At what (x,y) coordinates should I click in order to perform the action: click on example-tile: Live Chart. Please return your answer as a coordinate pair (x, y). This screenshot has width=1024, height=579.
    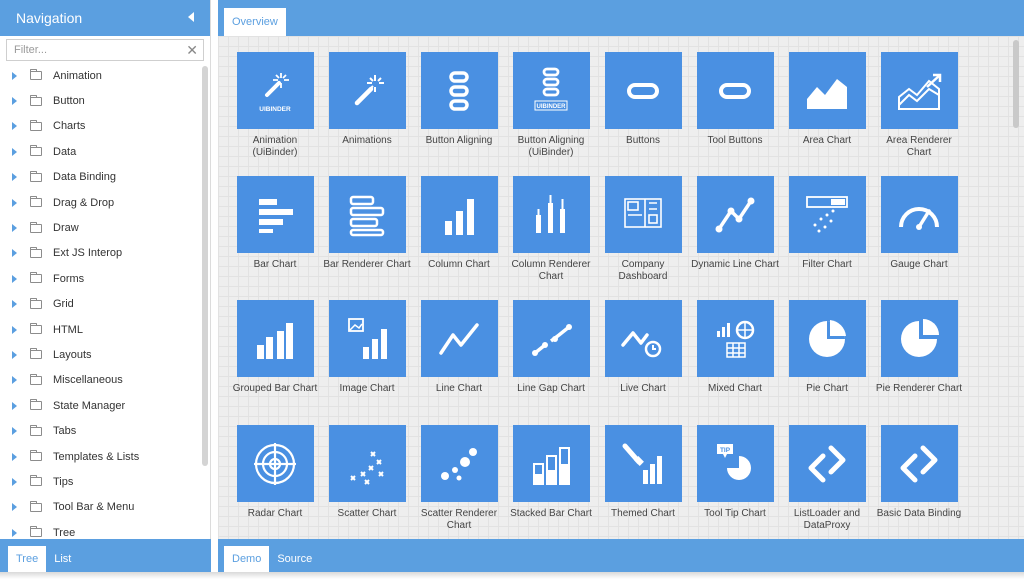
    Looking at the image, I should click on (643, 347).